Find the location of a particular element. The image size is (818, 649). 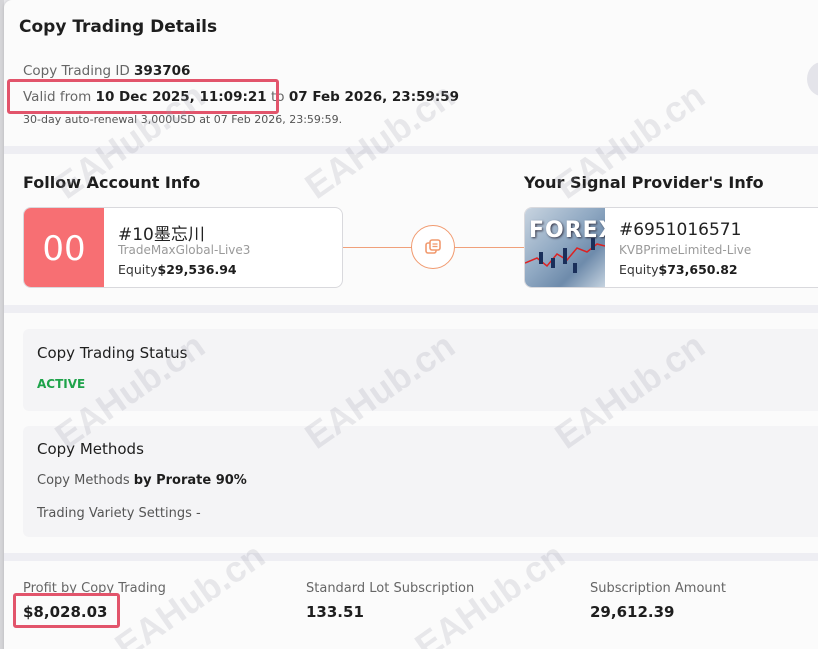

valid-to-value: 07 Feb 2026, 23:59:59 is located at coordinates (374, 97).